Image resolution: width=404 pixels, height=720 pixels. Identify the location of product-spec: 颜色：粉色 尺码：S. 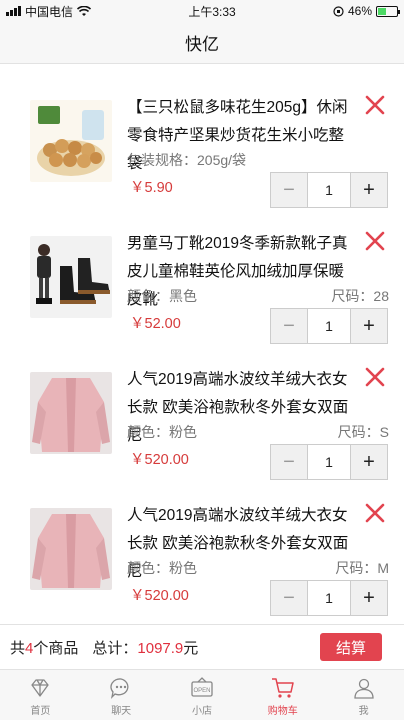
(258, 432).